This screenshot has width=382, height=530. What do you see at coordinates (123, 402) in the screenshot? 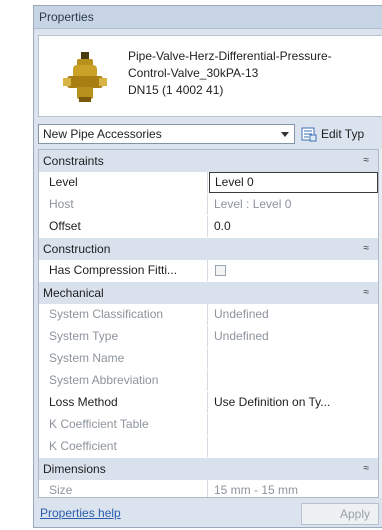
I see `property-name: Loss Method` at bounding box center [123, 402].